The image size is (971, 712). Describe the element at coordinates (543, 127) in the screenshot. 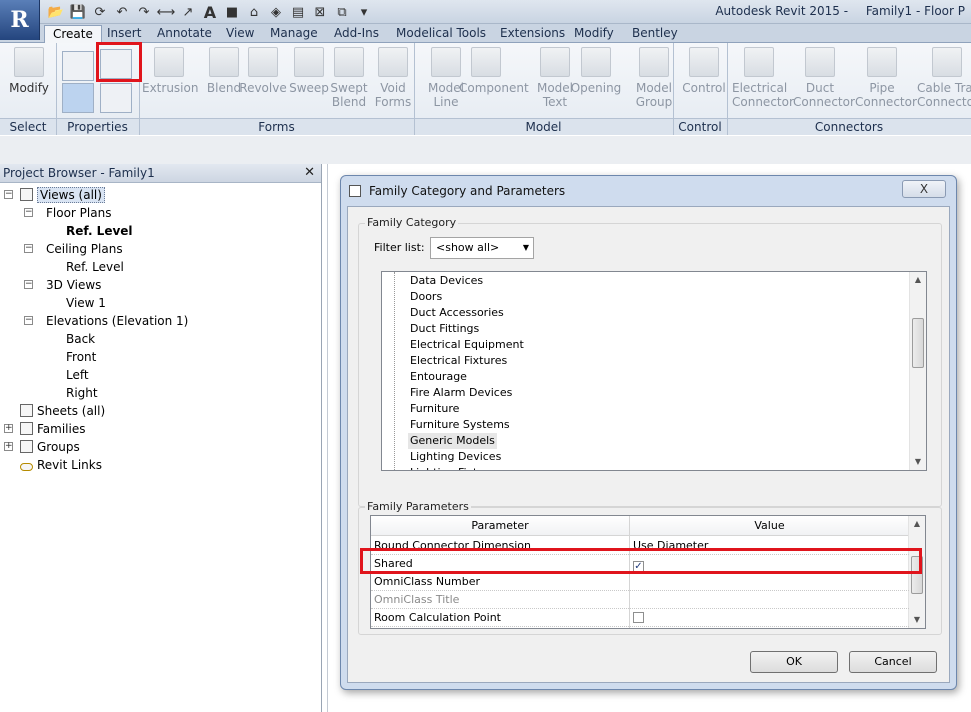

I see `panel-label-model: Model` at that location.